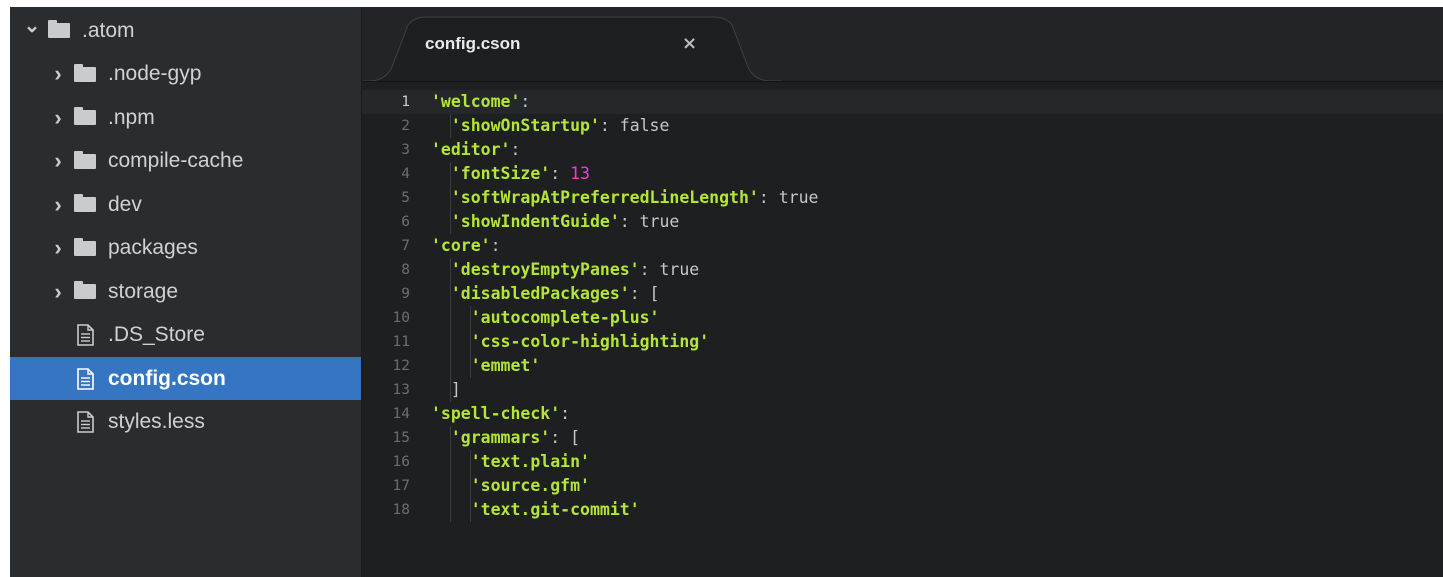 This screenshot has height=577, width=1443. Describe the element at coordinates (902, 126) in the screenshot. I see `editor-line: 2 'showOnStartup': false` at that location.